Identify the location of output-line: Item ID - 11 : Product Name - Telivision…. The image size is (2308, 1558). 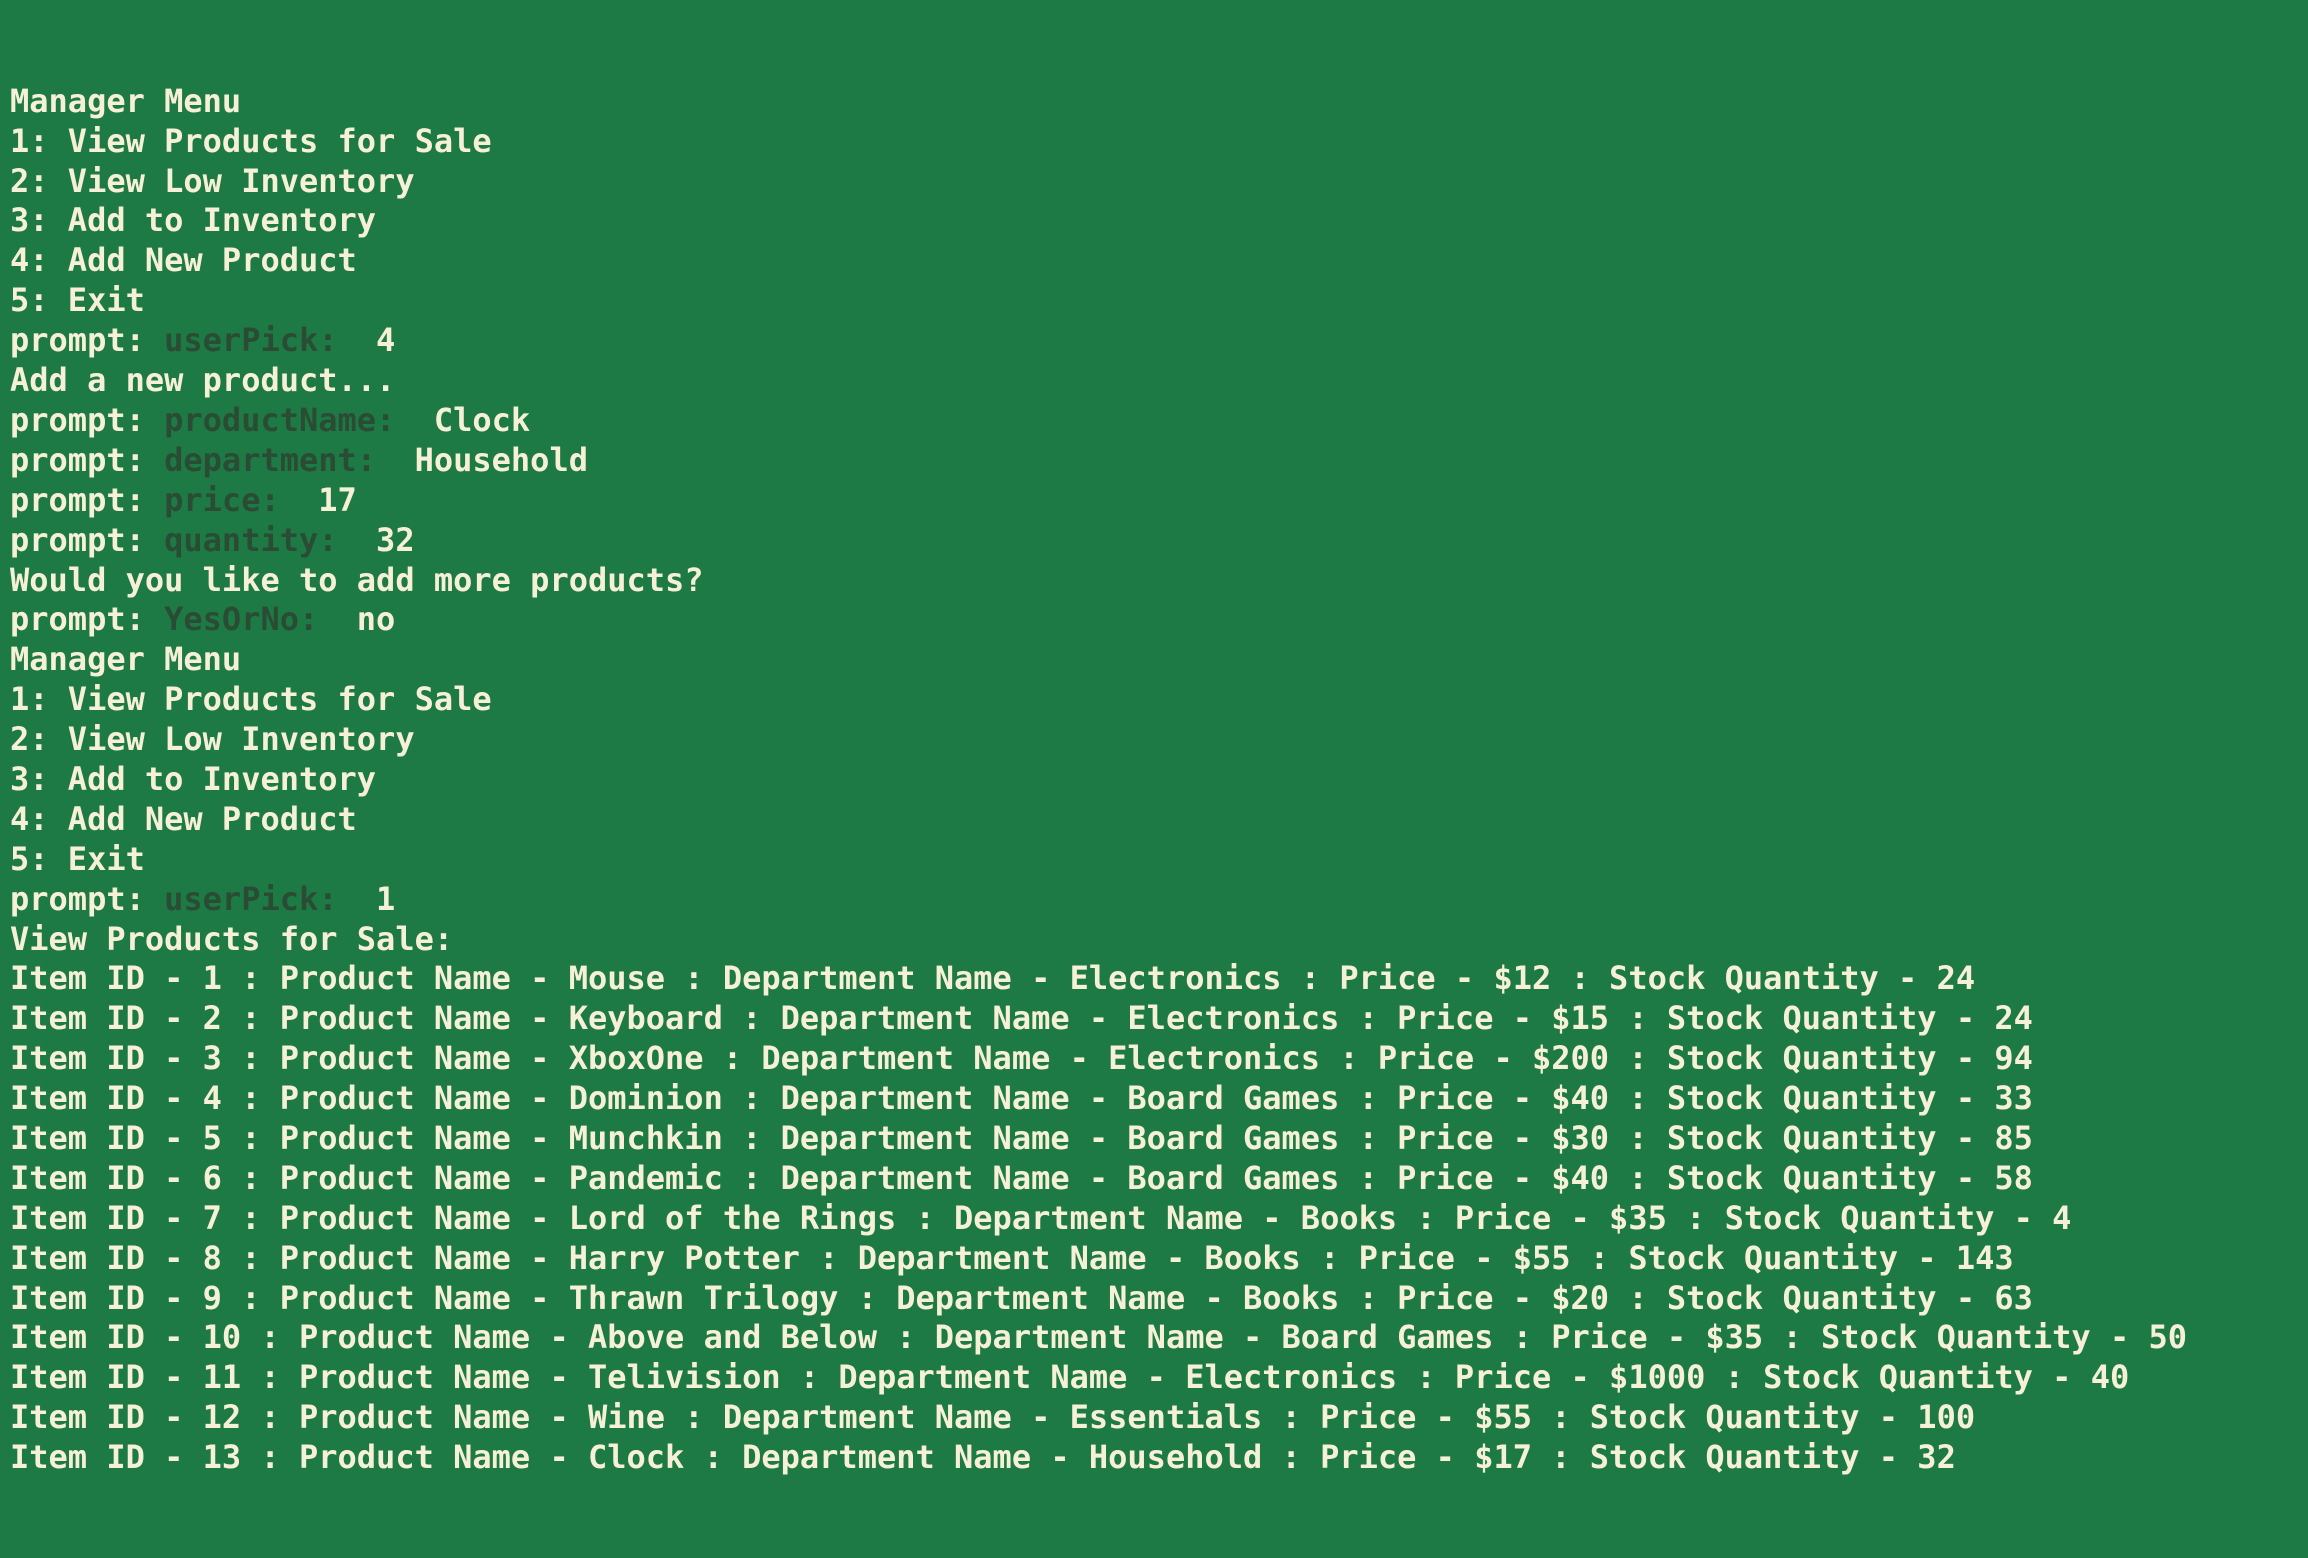
(1070, 1377).